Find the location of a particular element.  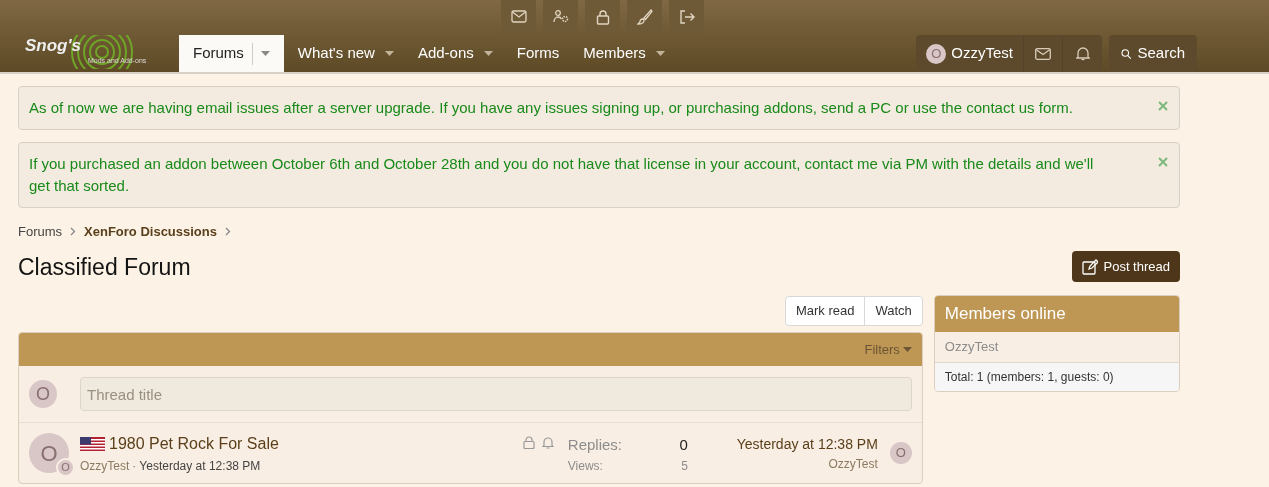

notice-text: If you purchased an addon between October 6th and October 28th and you do not have that license in your account, contact me via PM with the details and we'll get that sorted. is located at coordinates (562, 175).